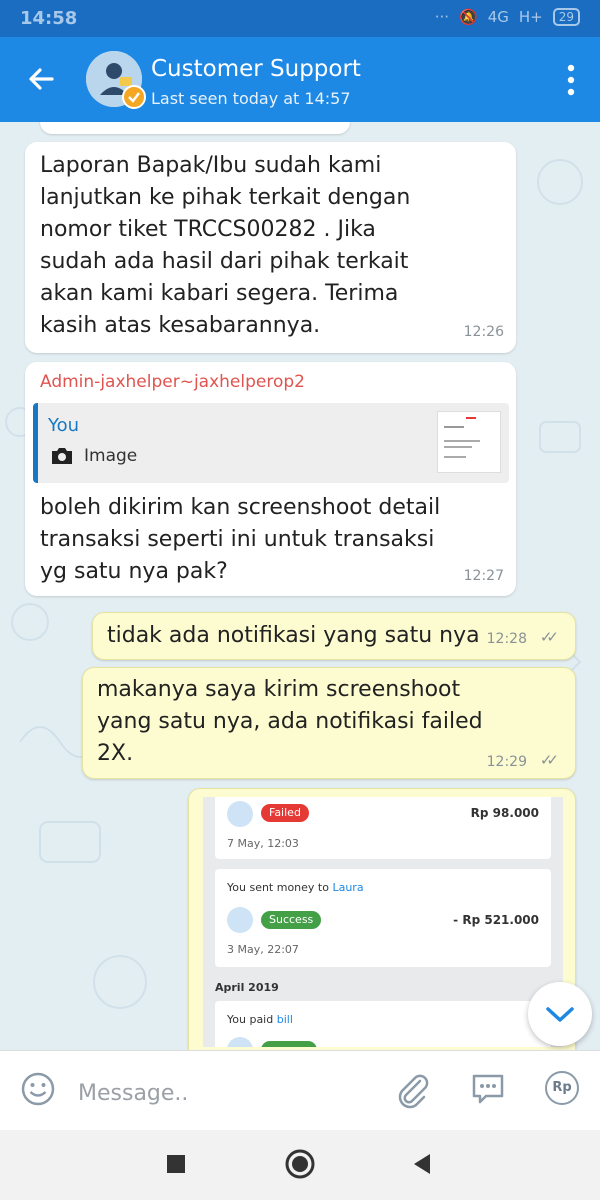 Image resolution: width=600 pixels, height=1200 pixels. I want to click on mute-icon: 🔕, so click(468, 17).